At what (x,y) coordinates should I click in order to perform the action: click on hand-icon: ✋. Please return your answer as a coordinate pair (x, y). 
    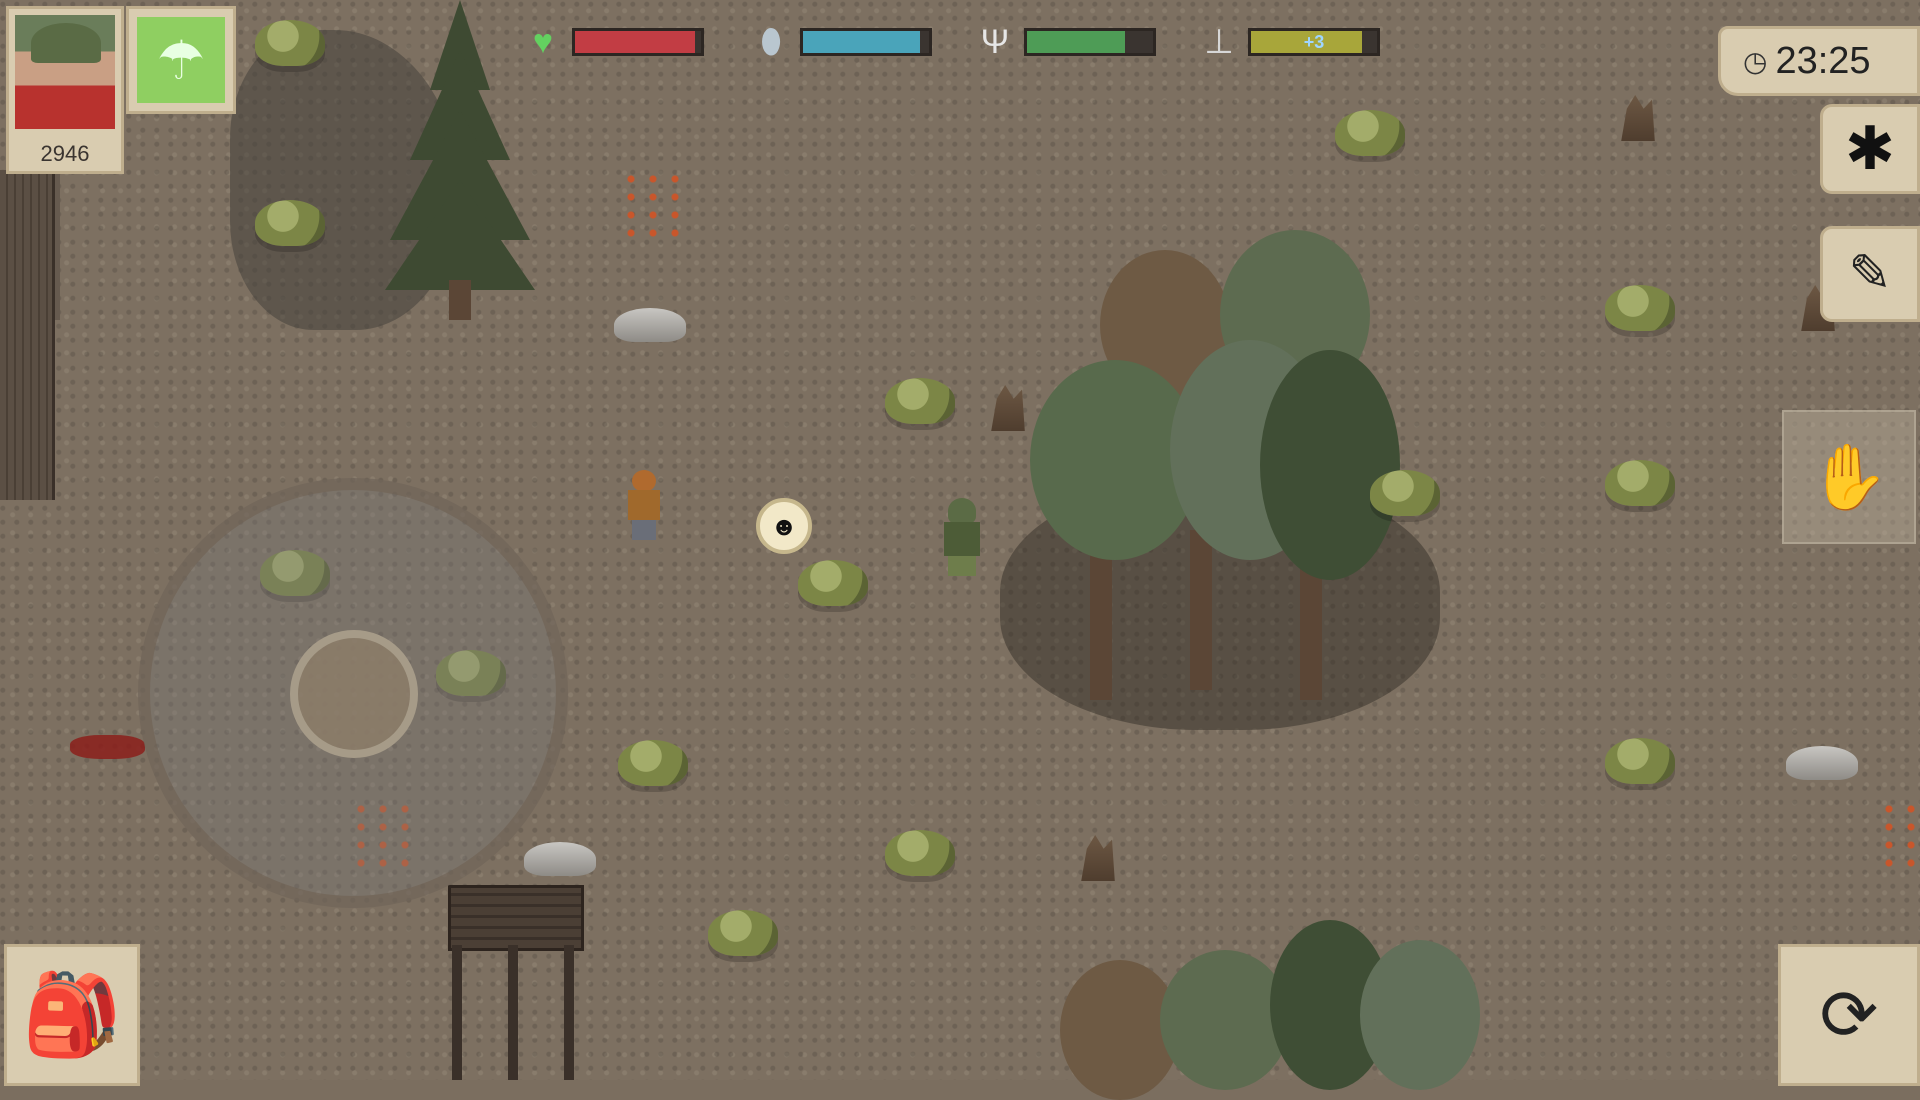
    Looking at the image, I should click on (1849, 476).